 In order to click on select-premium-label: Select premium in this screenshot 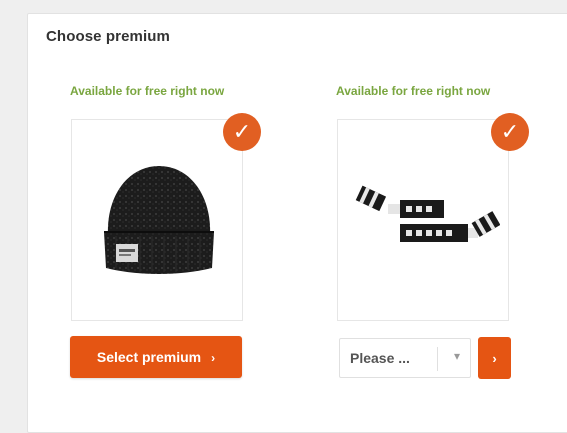, I will do `click(149, 357)`.